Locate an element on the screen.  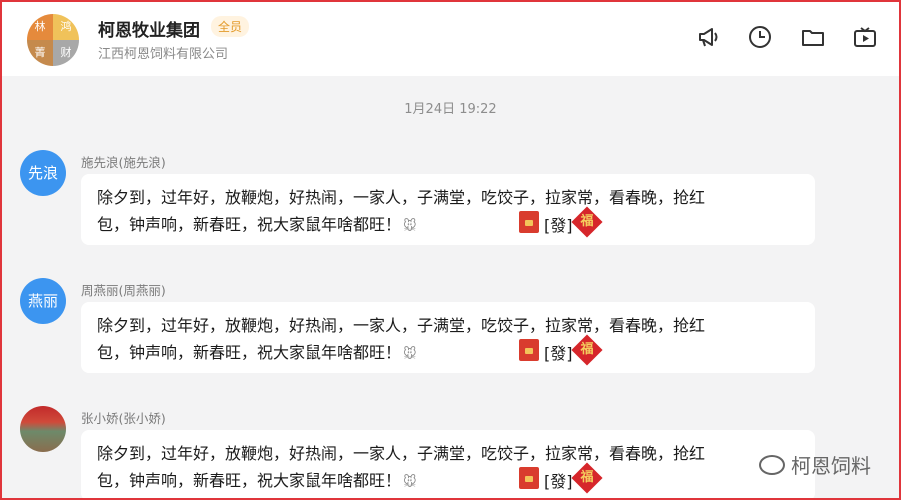
avatar-char: 财 is located at coordinates (66, 53).